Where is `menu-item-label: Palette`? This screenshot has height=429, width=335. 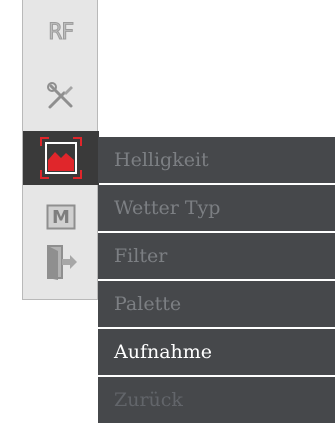
menu-item-label: Palette is located at coordinates (148, 304).